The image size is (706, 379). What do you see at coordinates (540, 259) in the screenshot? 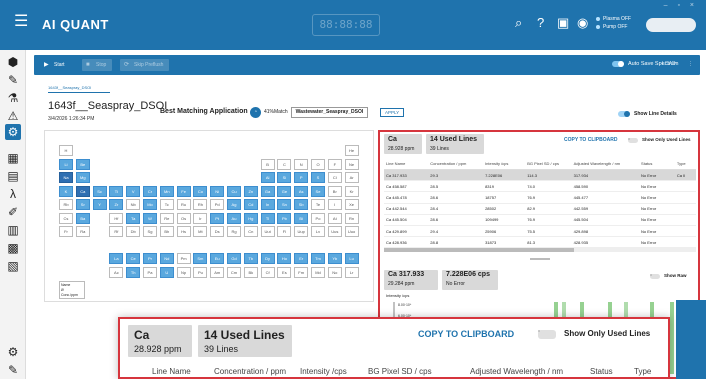
I see `splitter-handle` at bounding box center [540, 259].